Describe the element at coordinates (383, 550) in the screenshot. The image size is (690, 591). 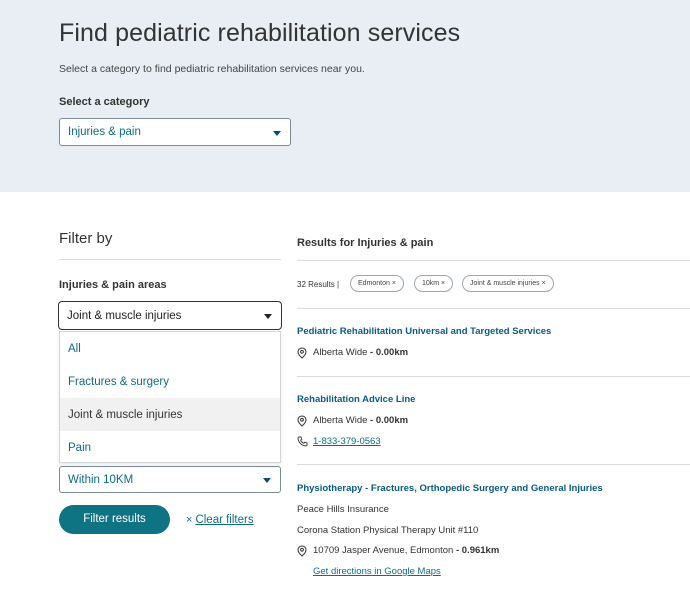
I see `result-location-text: 10709 Jasper Avenue, Edmonton` at that location.